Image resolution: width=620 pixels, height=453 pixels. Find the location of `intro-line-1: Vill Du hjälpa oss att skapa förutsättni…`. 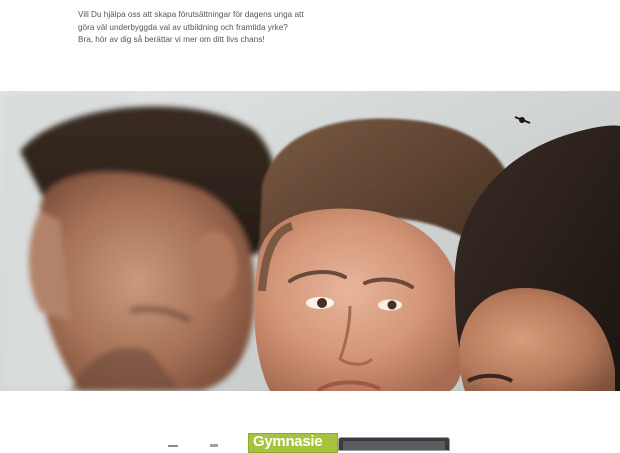

intro-line-1: Vill Du hjälpa oss att skapa förutsättni… is located at coordinates (191, 14).